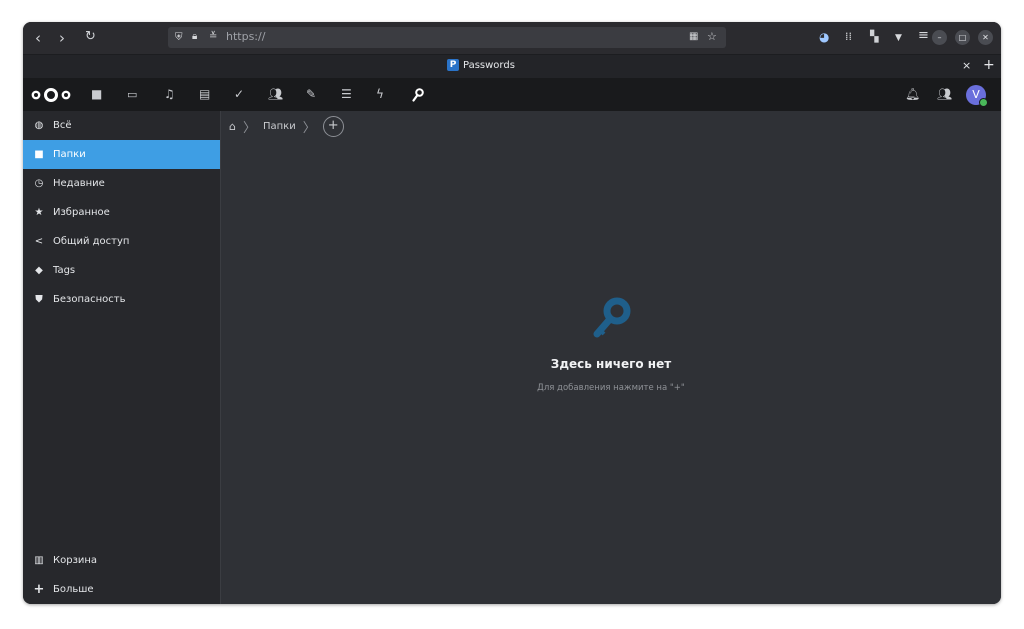  Describe the element at coordinates (38, 38) in the screenshot. I see `back-icon: ‹` at that location.